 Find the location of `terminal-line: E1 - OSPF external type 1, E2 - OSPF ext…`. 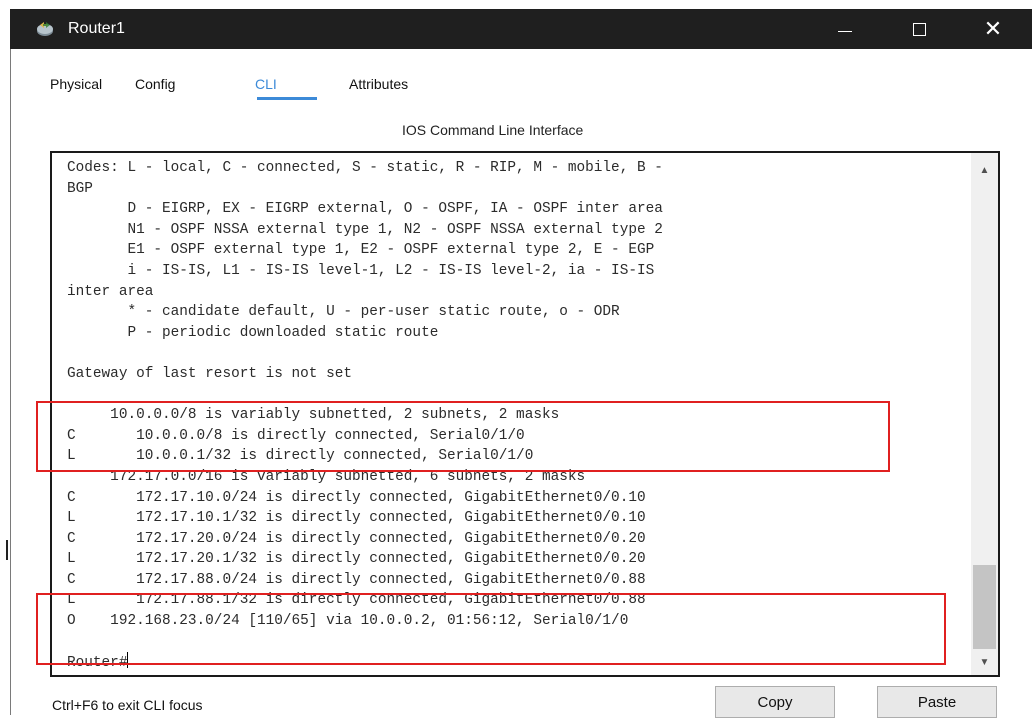

terminal-line: E1 - OSPF external type 1, E2 - OSPF ext… is located at coordinates (361, 250).